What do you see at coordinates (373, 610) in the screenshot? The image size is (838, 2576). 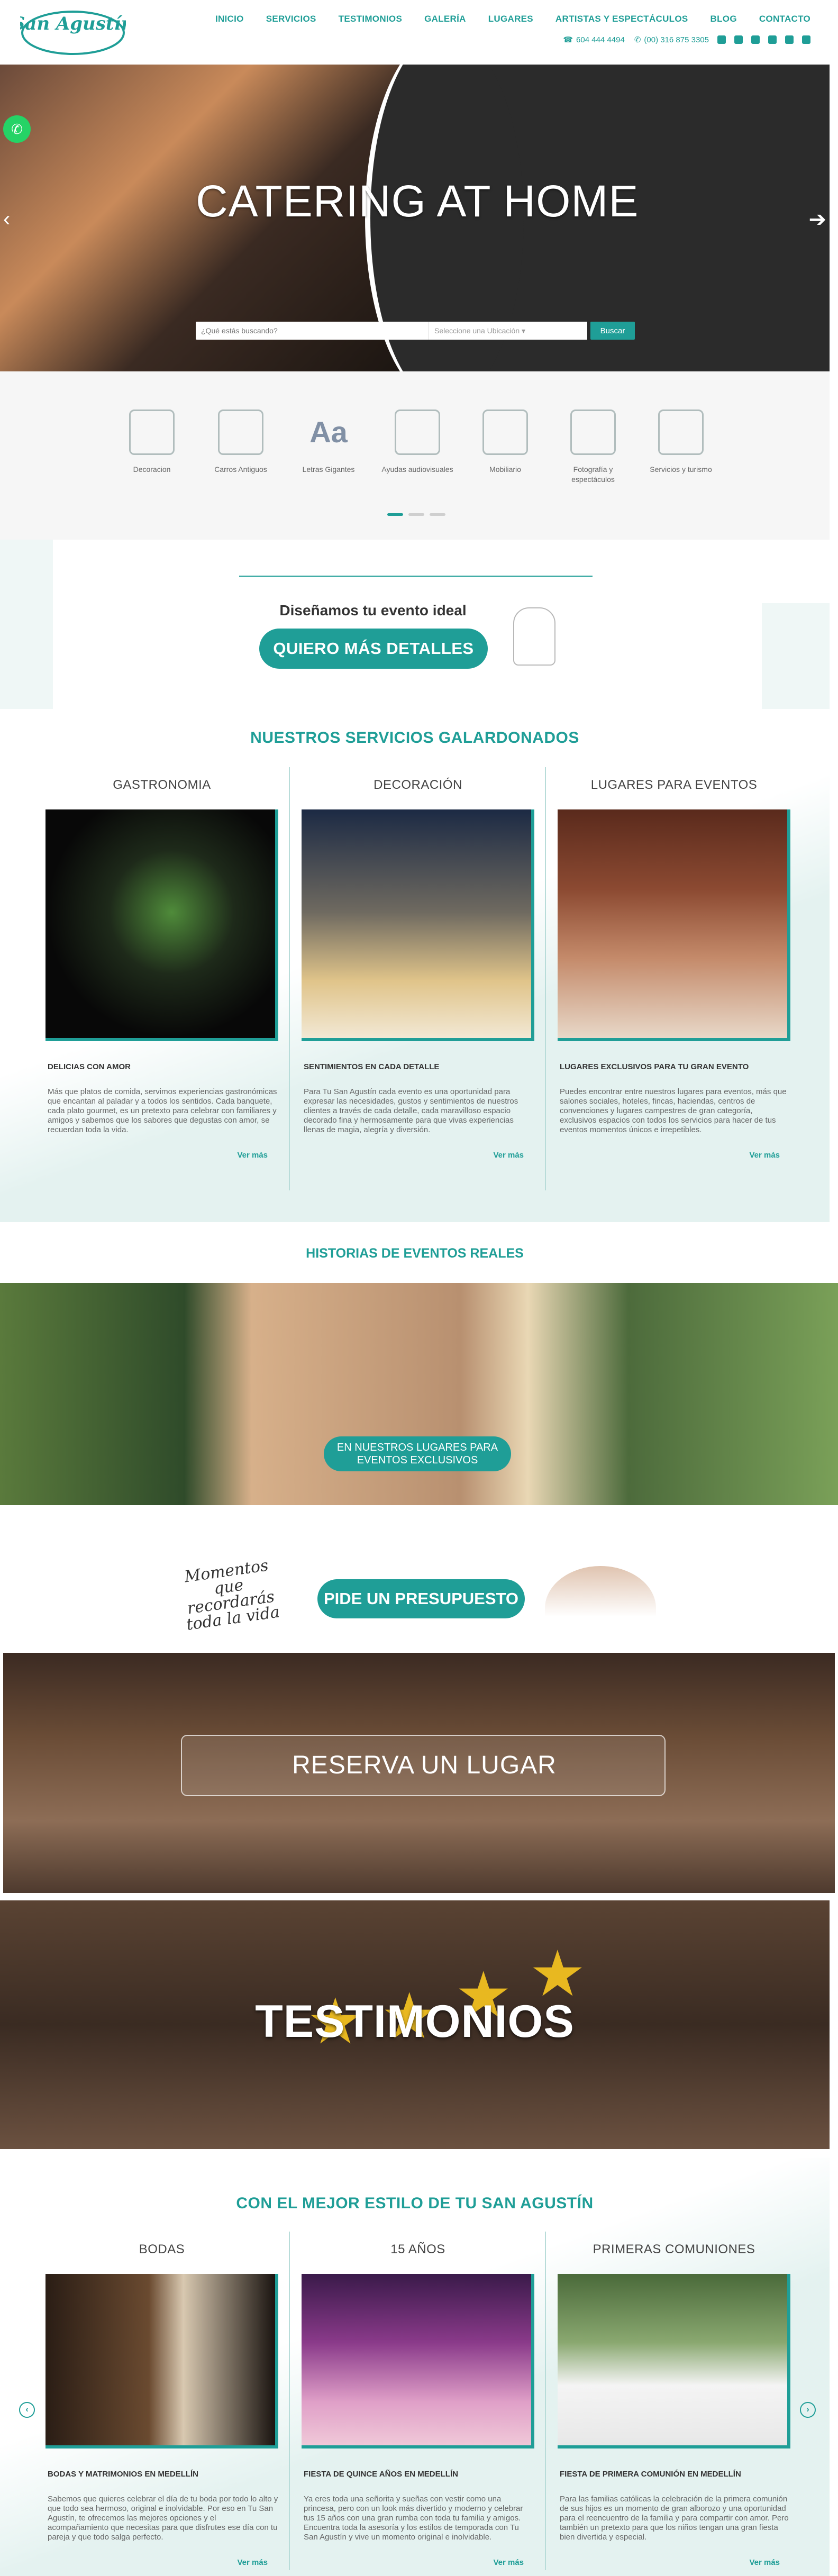 I see `design-title: Diseñamos tu evento ideal` at bounding box center [373, 610].